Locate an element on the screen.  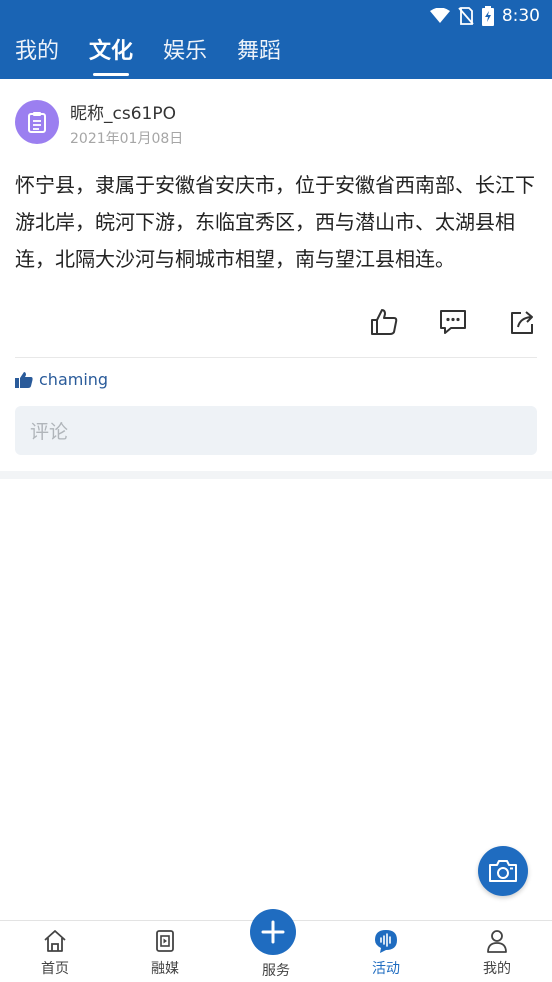
post-author-name: 昵称_cs61PO is located at coordinates (123, 111).